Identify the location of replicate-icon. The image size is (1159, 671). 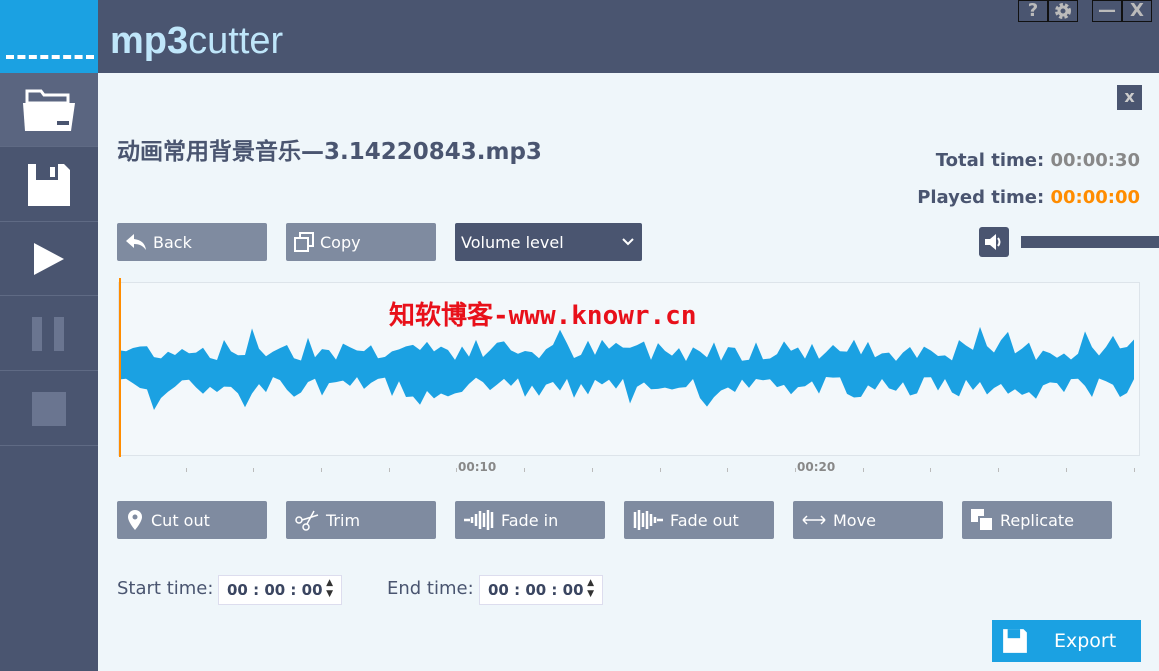
(982, 520).